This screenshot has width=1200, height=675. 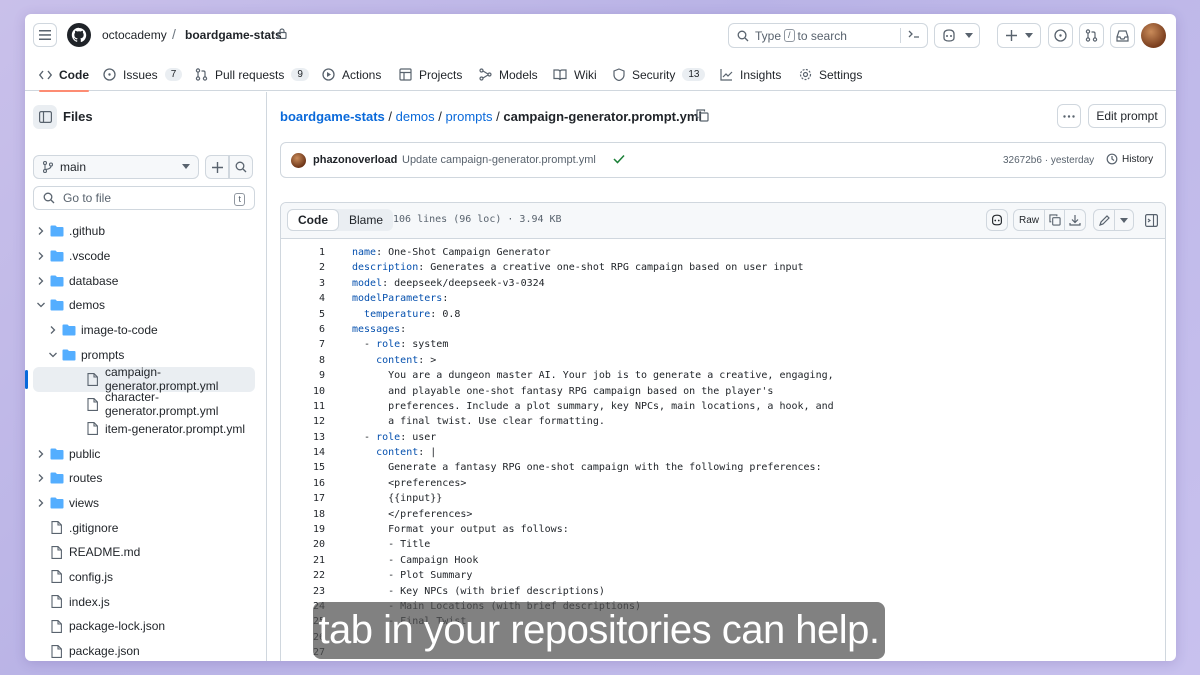 I want to click on tree-file: index.js, so click(x=145, y=601).